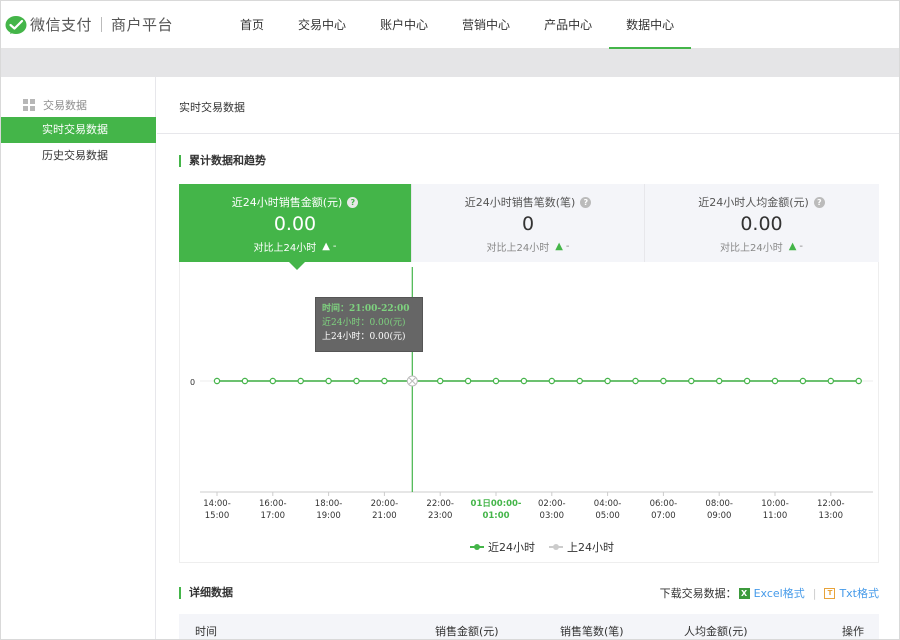 The image size is (900, 640). I want to click on x-tick-label: 12:00-, so click(831, 504).